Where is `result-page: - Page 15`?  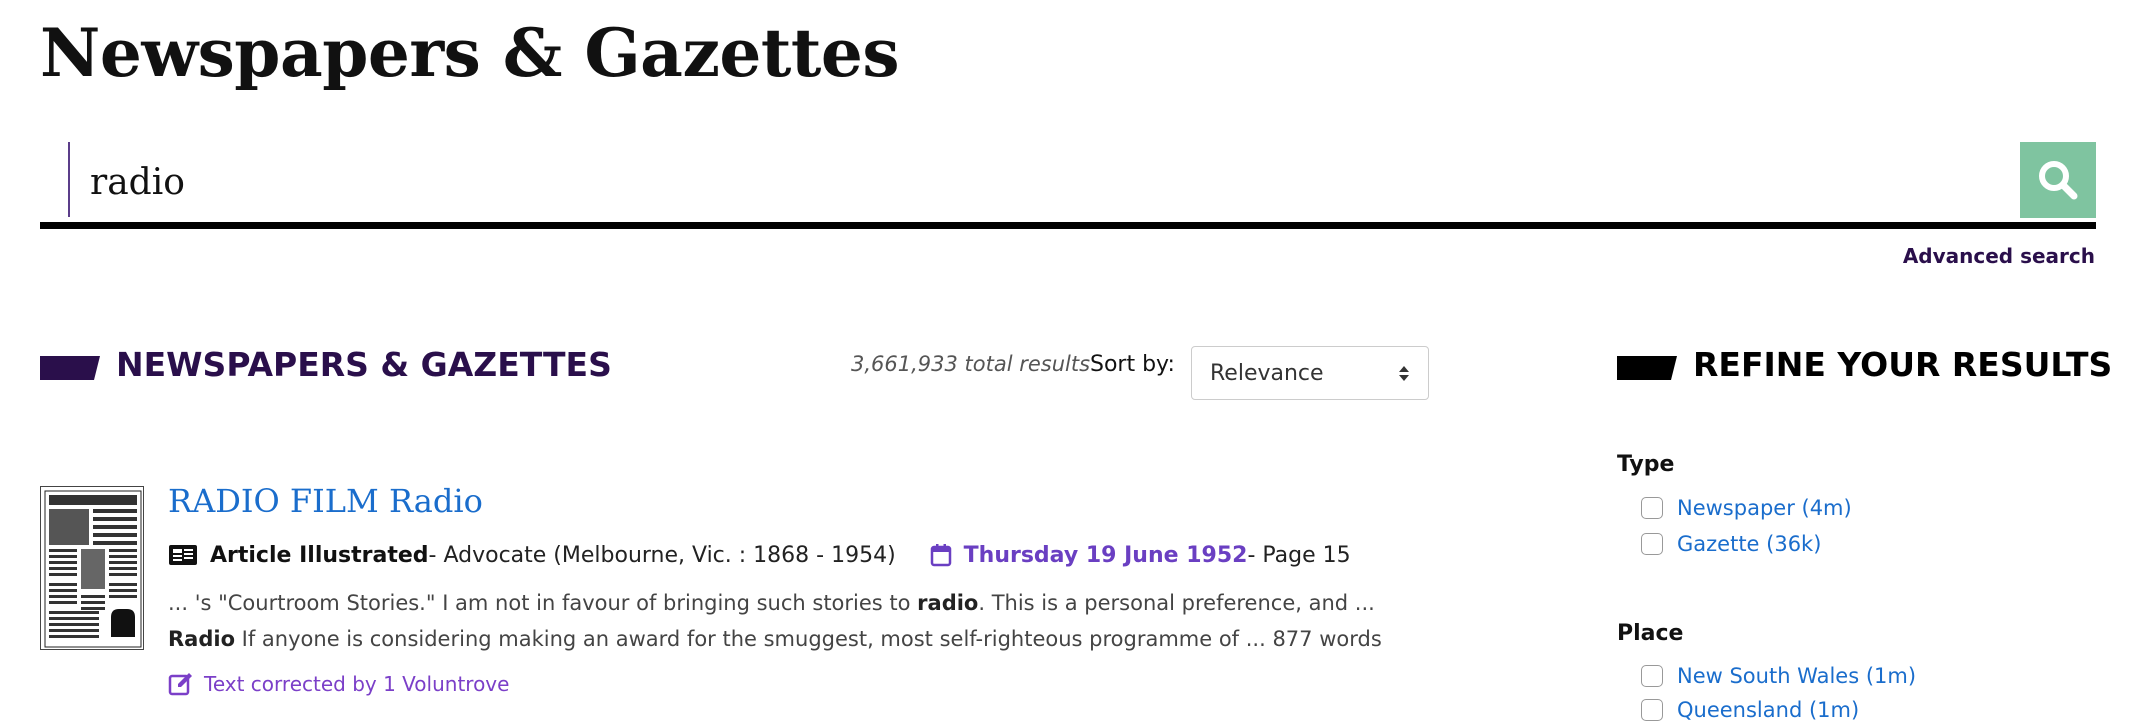 result-page: - Page 15 is located at coordinates (1299, 555).